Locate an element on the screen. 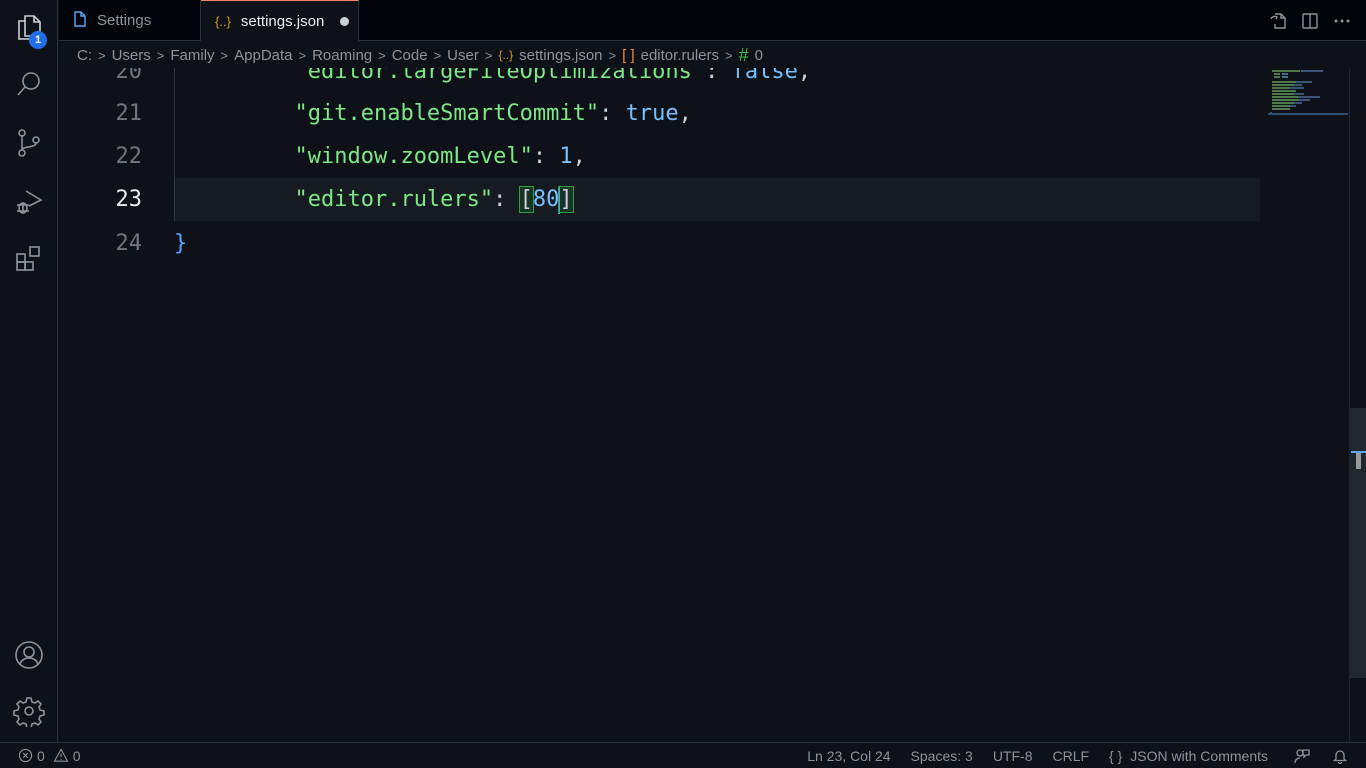 This screenshot has width=1366, height=768. breadcrumb-item: 0 is located at coordinates (759, 55).